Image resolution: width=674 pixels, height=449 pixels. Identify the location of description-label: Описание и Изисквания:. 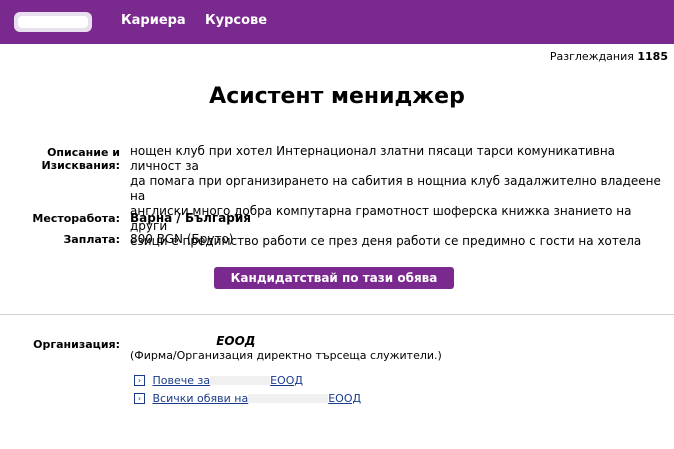
(75, 159).